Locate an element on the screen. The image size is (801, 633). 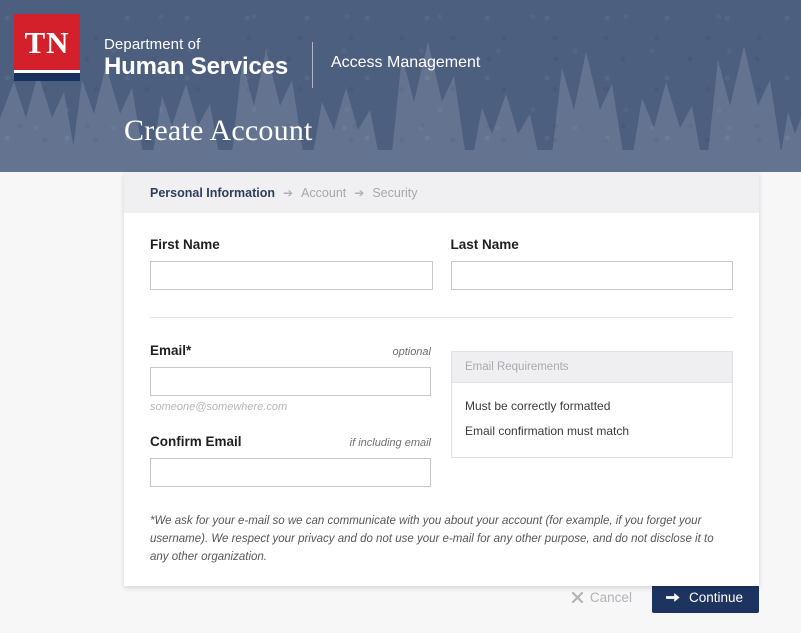
cancel-button: Cancel is located at coordinates (602, 597).